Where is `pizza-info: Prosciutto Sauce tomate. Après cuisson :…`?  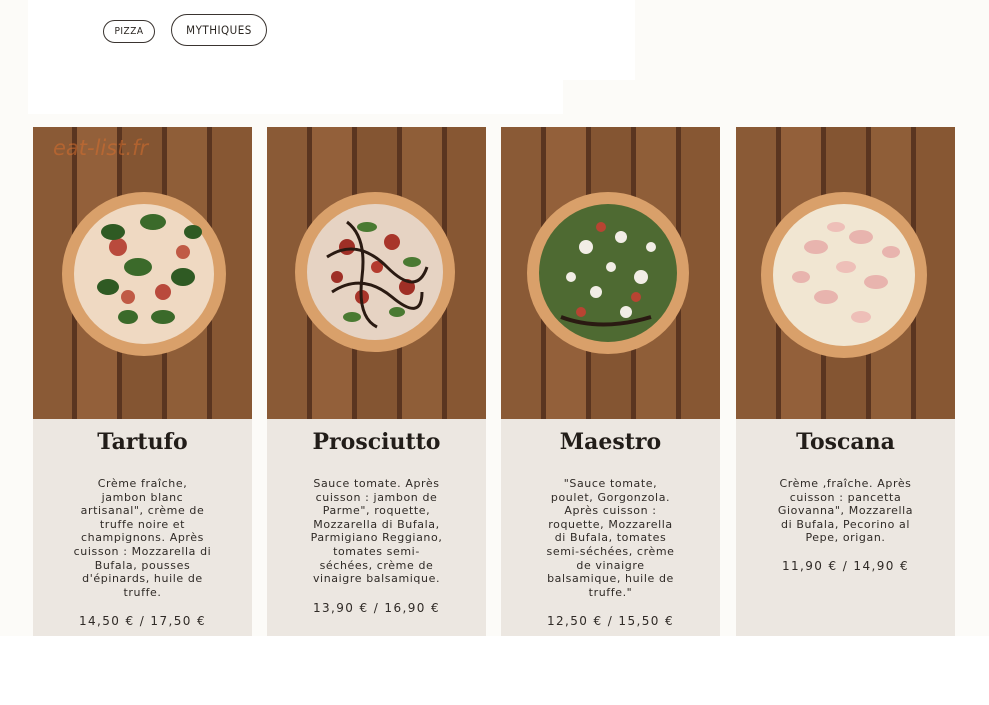
pizza-info: Prosciutto Sauce tomate. Après cuisson :… is located at coordinates (376, 527).